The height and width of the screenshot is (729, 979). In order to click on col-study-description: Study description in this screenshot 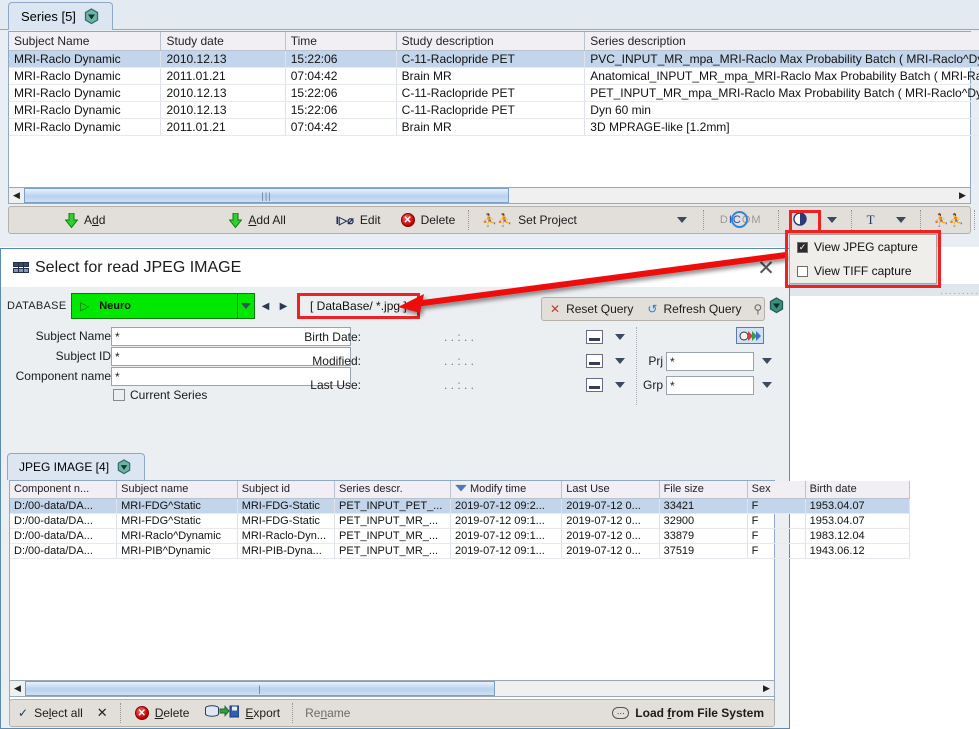, I will do `click(491, 41)`.